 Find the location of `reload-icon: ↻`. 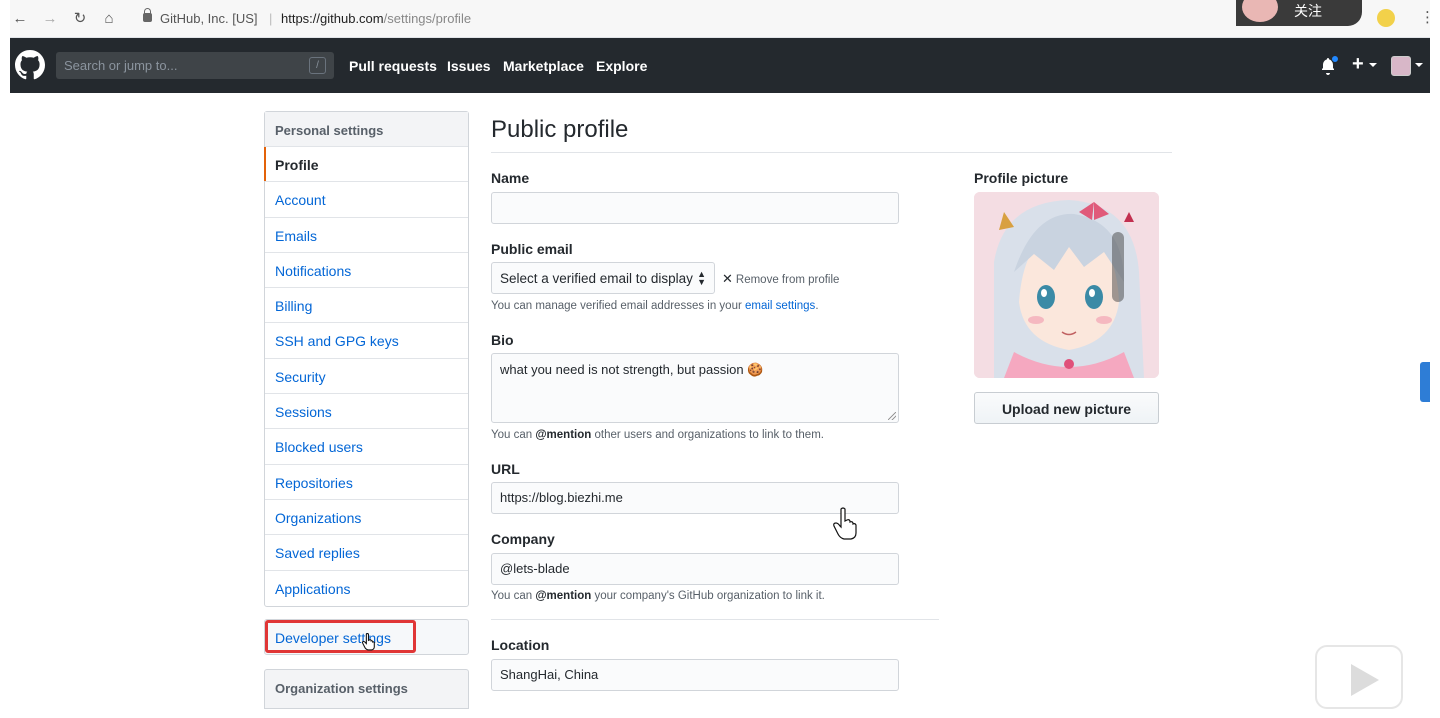

reload-icon: ↻ is located at coordinates (80, 19).